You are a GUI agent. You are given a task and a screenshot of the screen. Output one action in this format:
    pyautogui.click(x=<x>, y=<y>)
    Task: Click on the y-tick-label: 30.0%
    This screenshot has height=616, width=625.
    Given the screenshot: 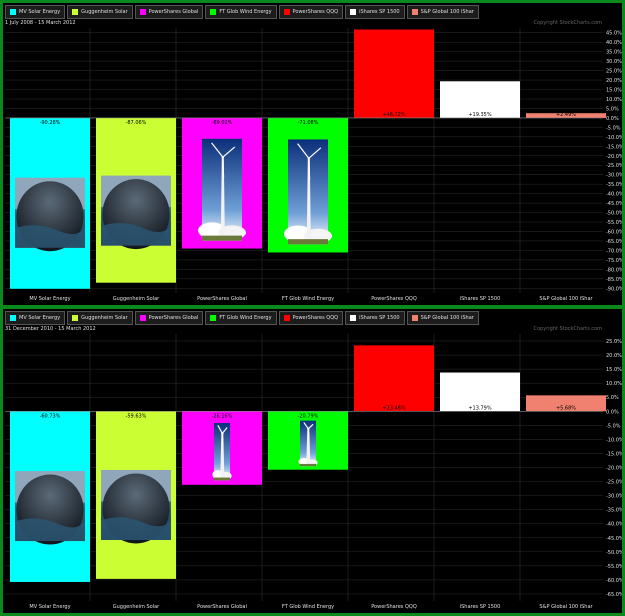 What is the action you would take?
    pyautogui.click(x=614, y=62)
    